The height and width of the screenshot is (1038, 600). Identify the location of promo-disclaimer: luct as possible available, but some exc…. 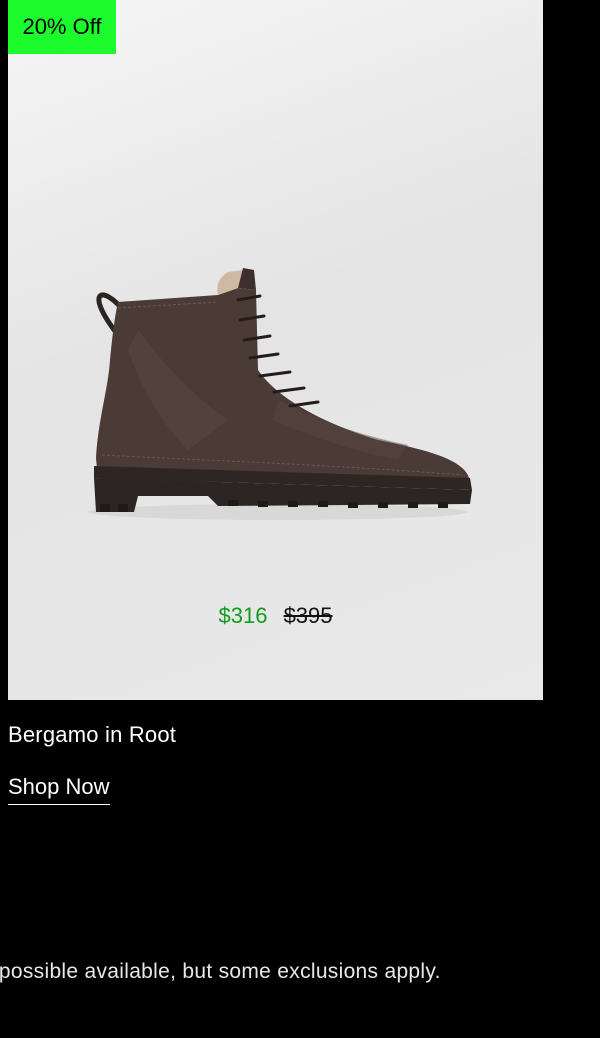
(220, 971).